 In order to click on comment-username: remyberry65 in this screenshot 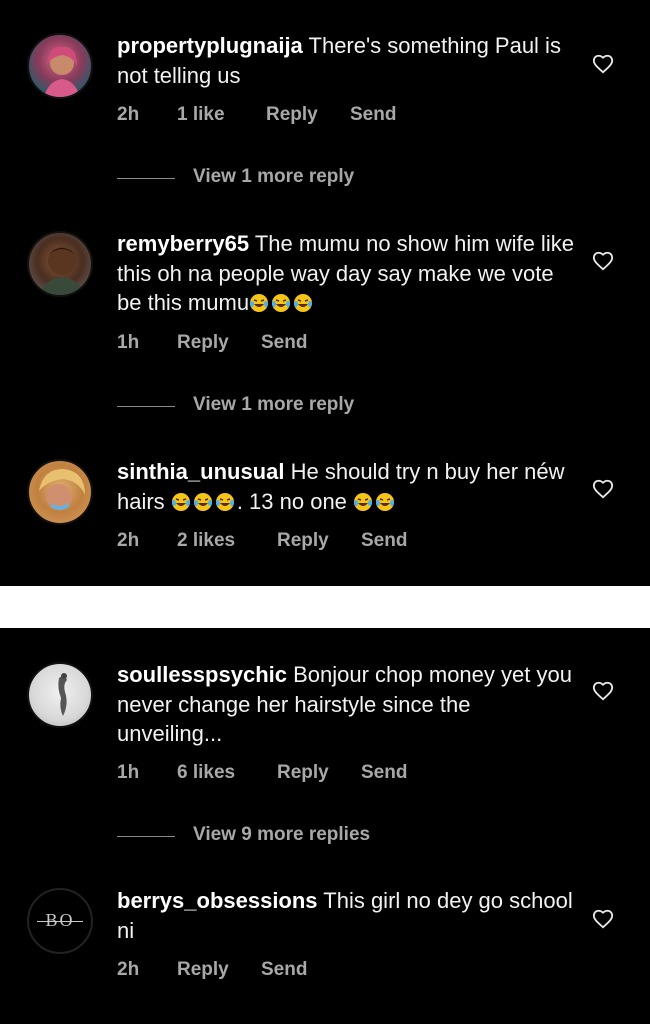, I will do `click(183, 243)`.